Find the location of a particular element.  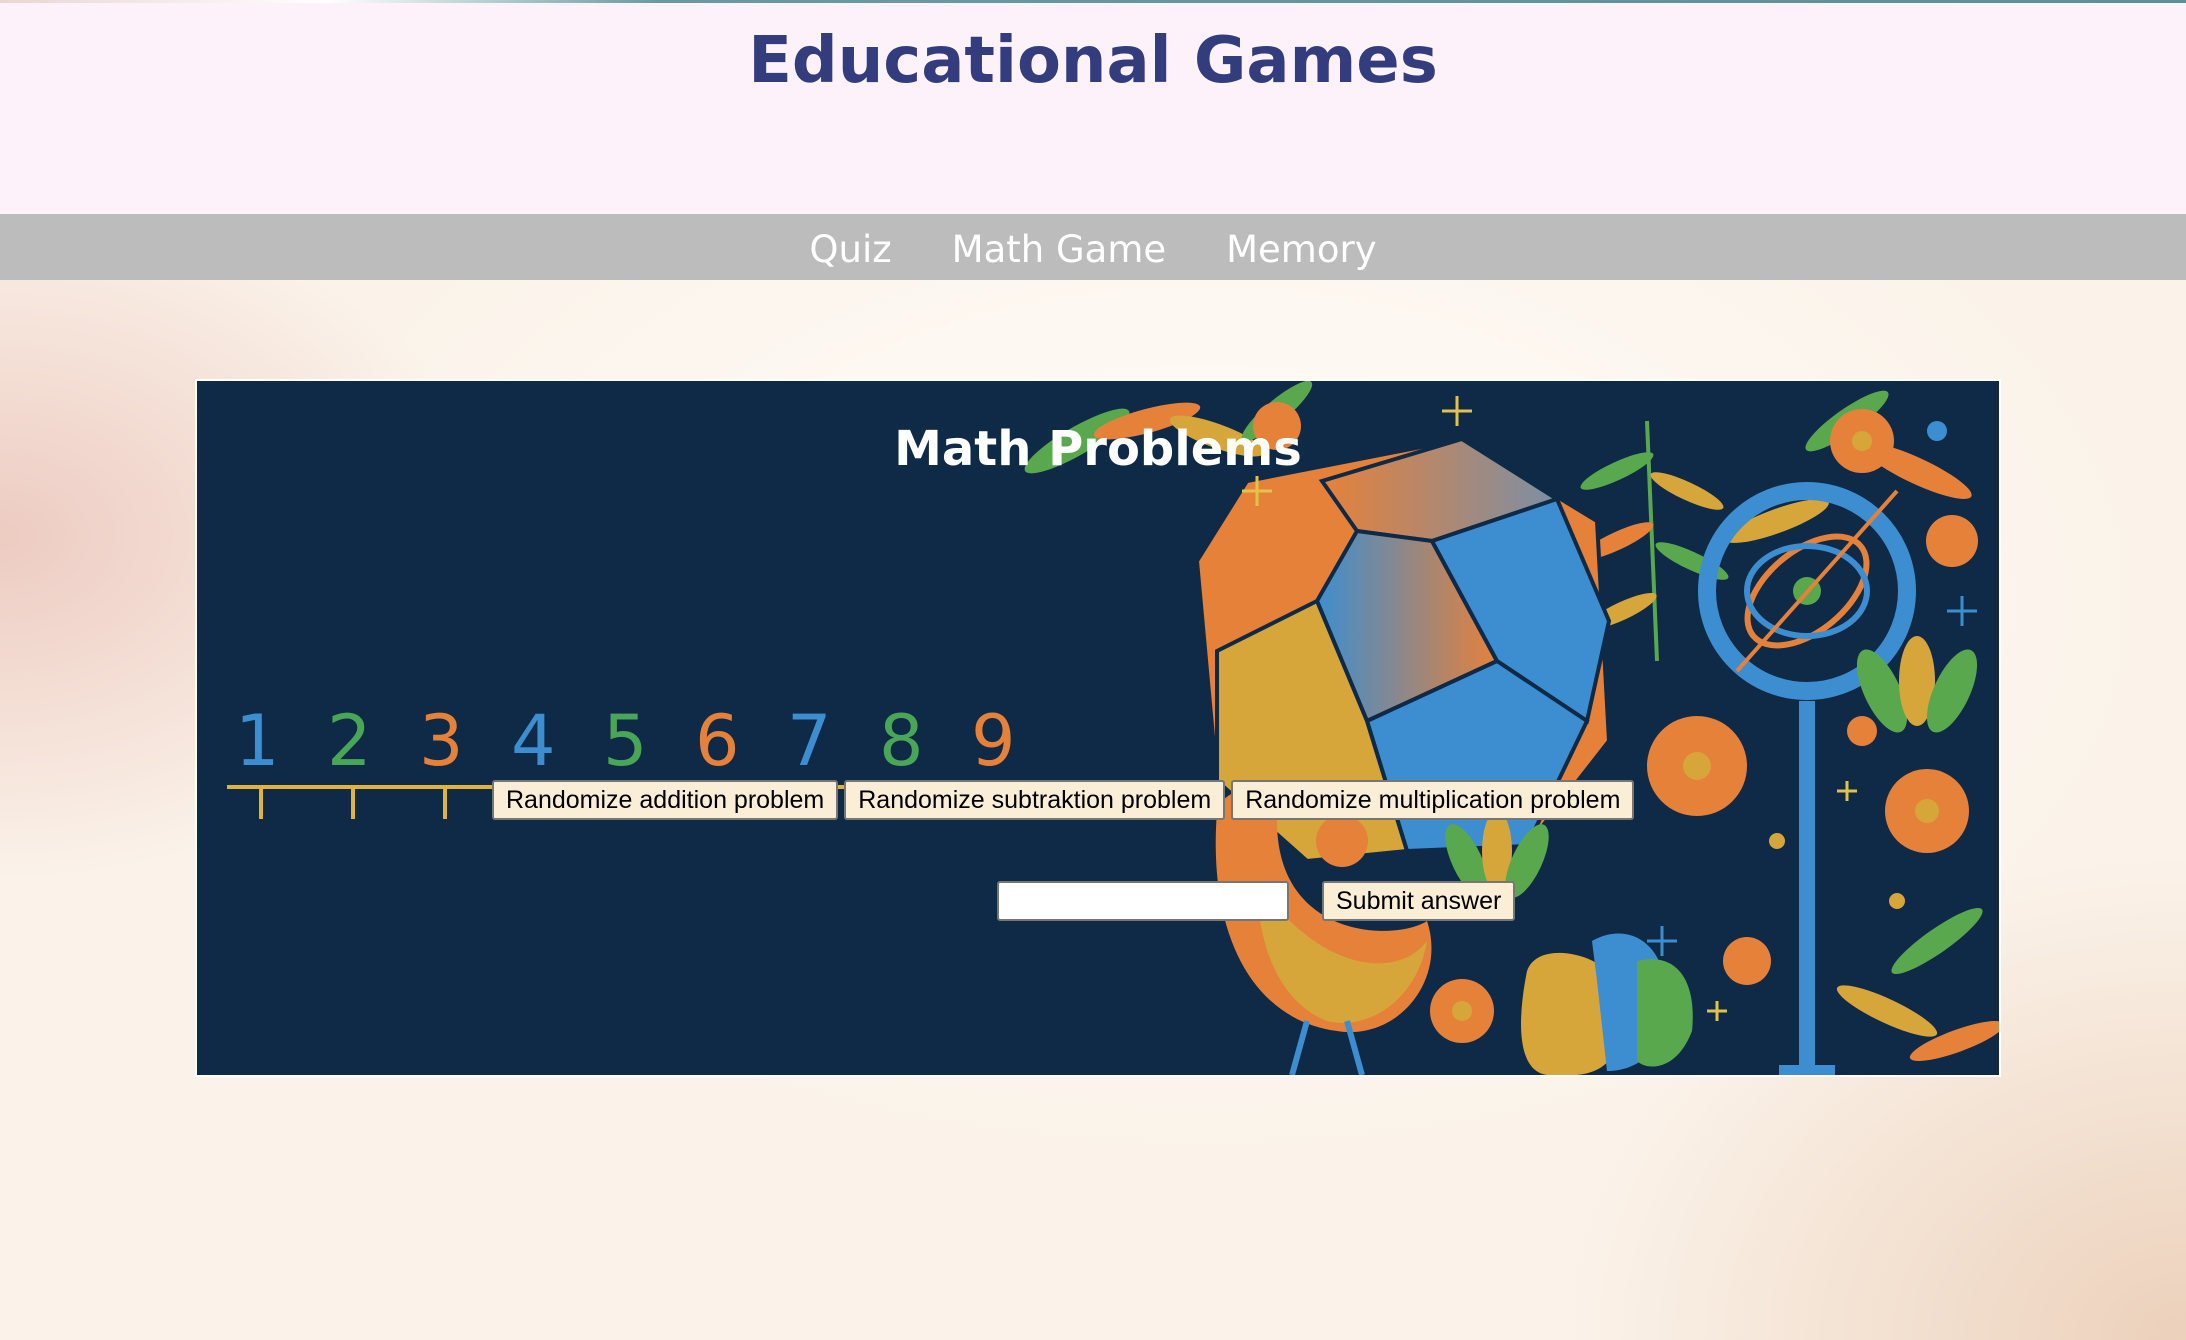

main-nav: Quiz Math Game Memory is located at coordinates (1093, 247).